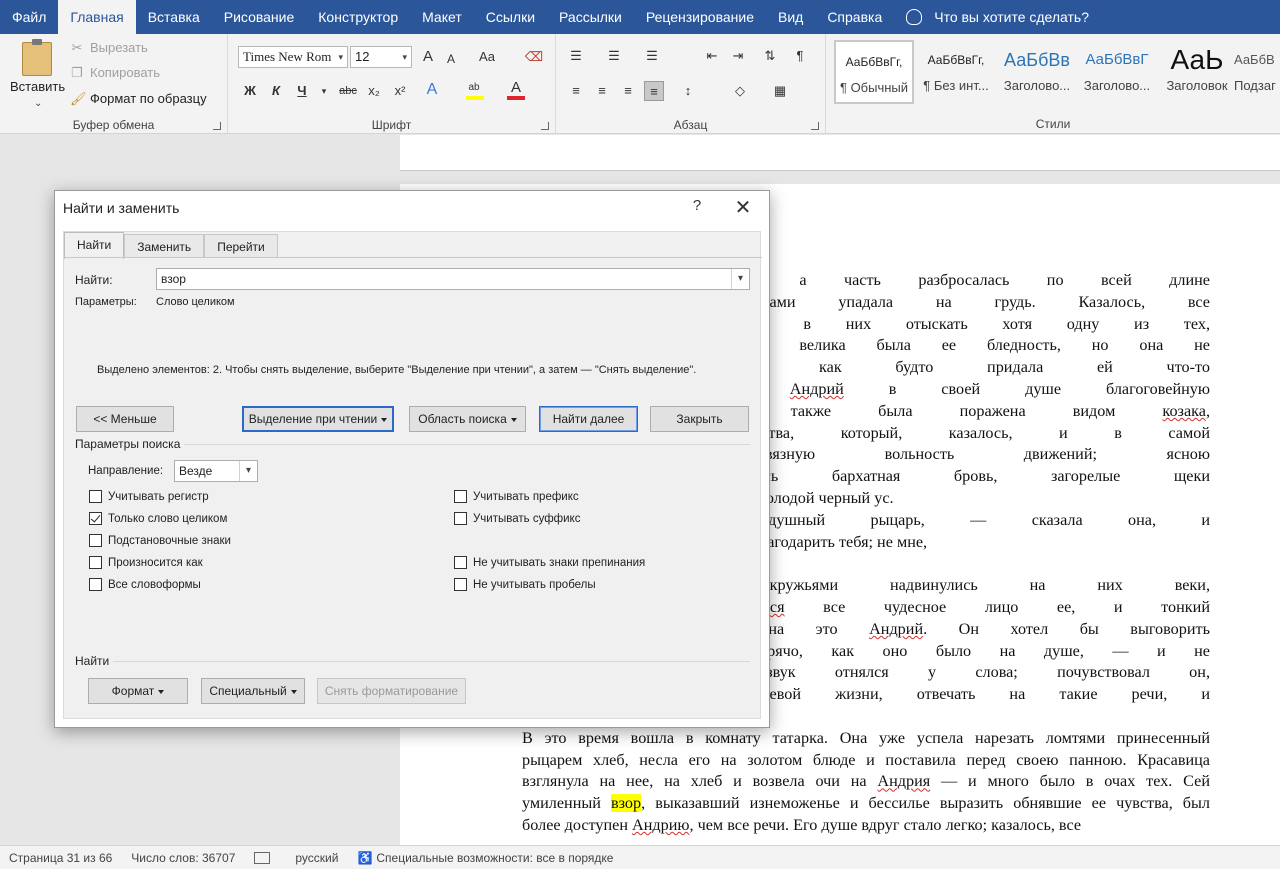 The width and height of the screenshot is (1280, 869). I want to click on spelling-mark: козака, so click(1184, 410).